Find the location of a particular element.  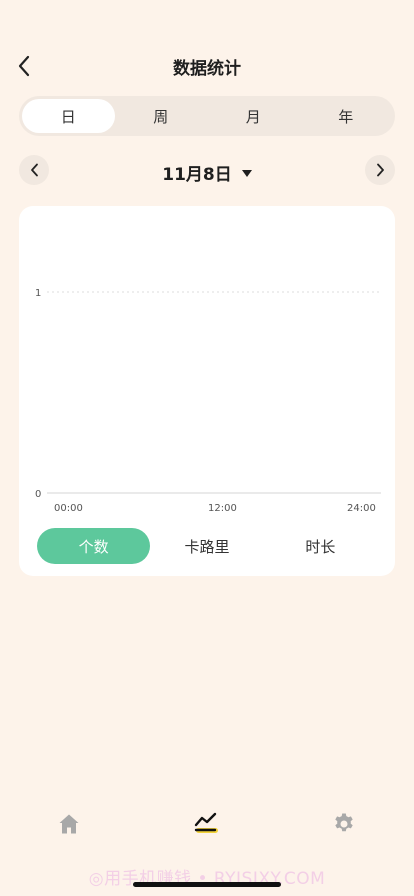

bottom-navigation is located at coordinates (207, 824).